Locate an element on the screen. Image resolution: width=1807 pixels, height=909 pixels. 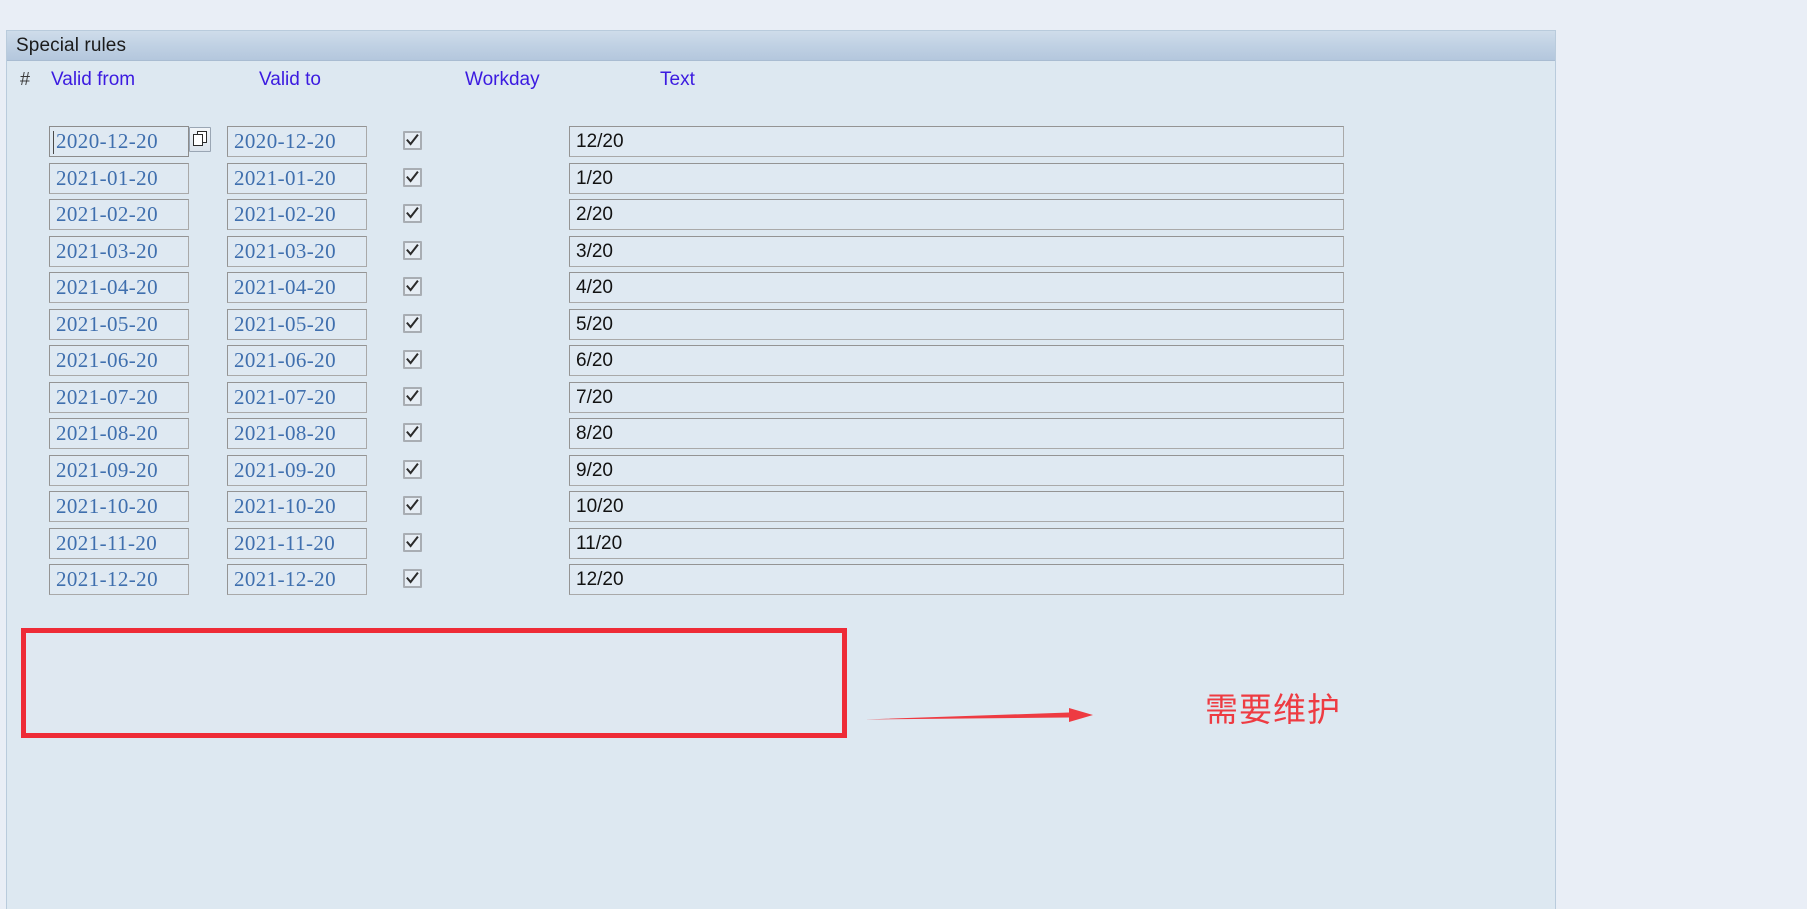
table-row: 2021-09-20 2021-09-20 9/20 is located at coordinates (781, 472).